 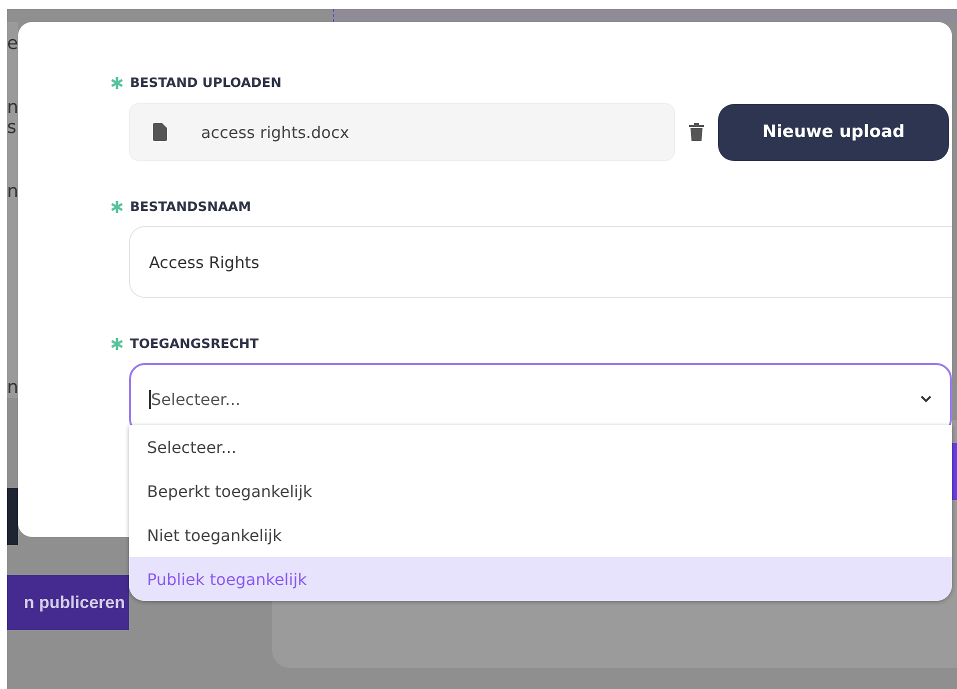 What do you see at coordinates (12, 44) in the screenshot?
I see `menu-text: e` at bounding box center [12, 44].